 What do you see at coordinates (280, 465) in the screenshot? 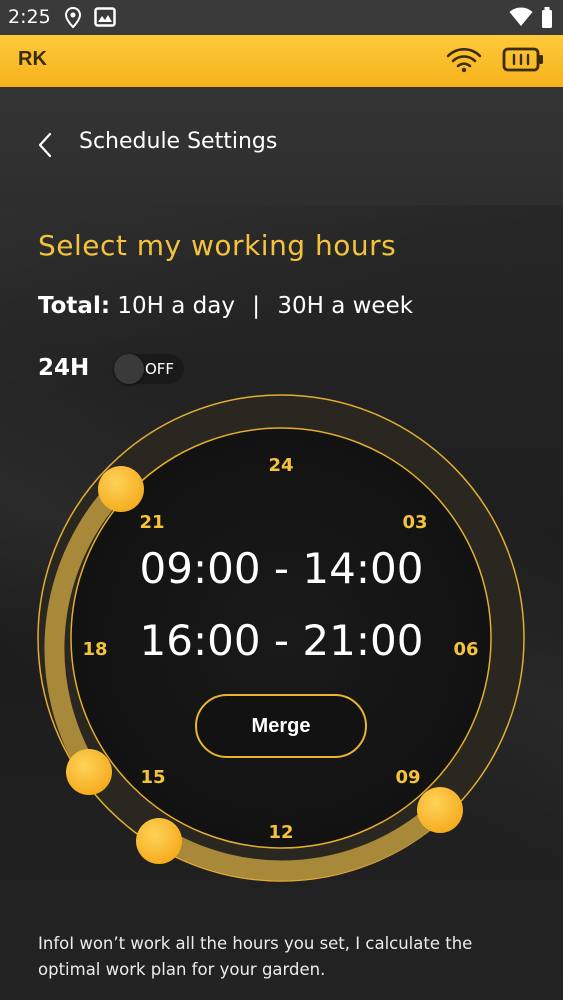
I see `hour-label-24: 24` at bounding box center [280, 465].